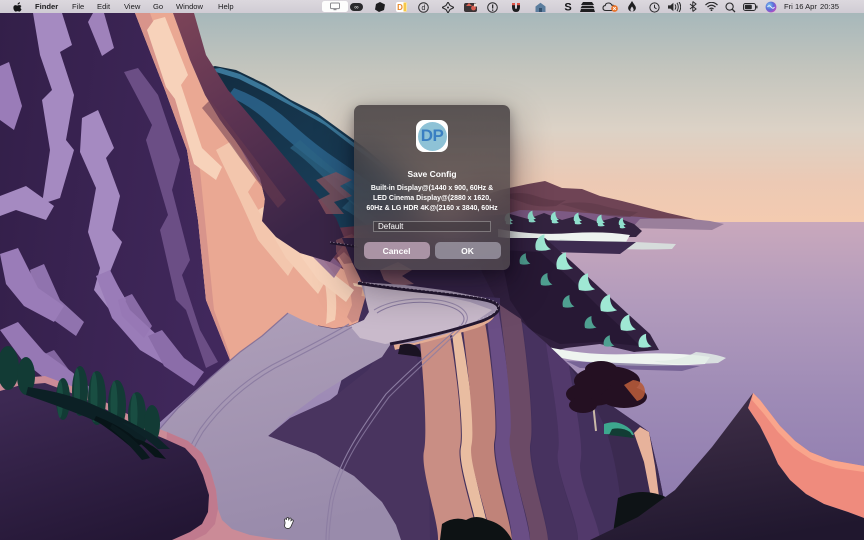 This screenshot has width=864, height=540. Describe the element at coordinates (567, 7) in the screenshot. I see `svg-text: S` at that location.